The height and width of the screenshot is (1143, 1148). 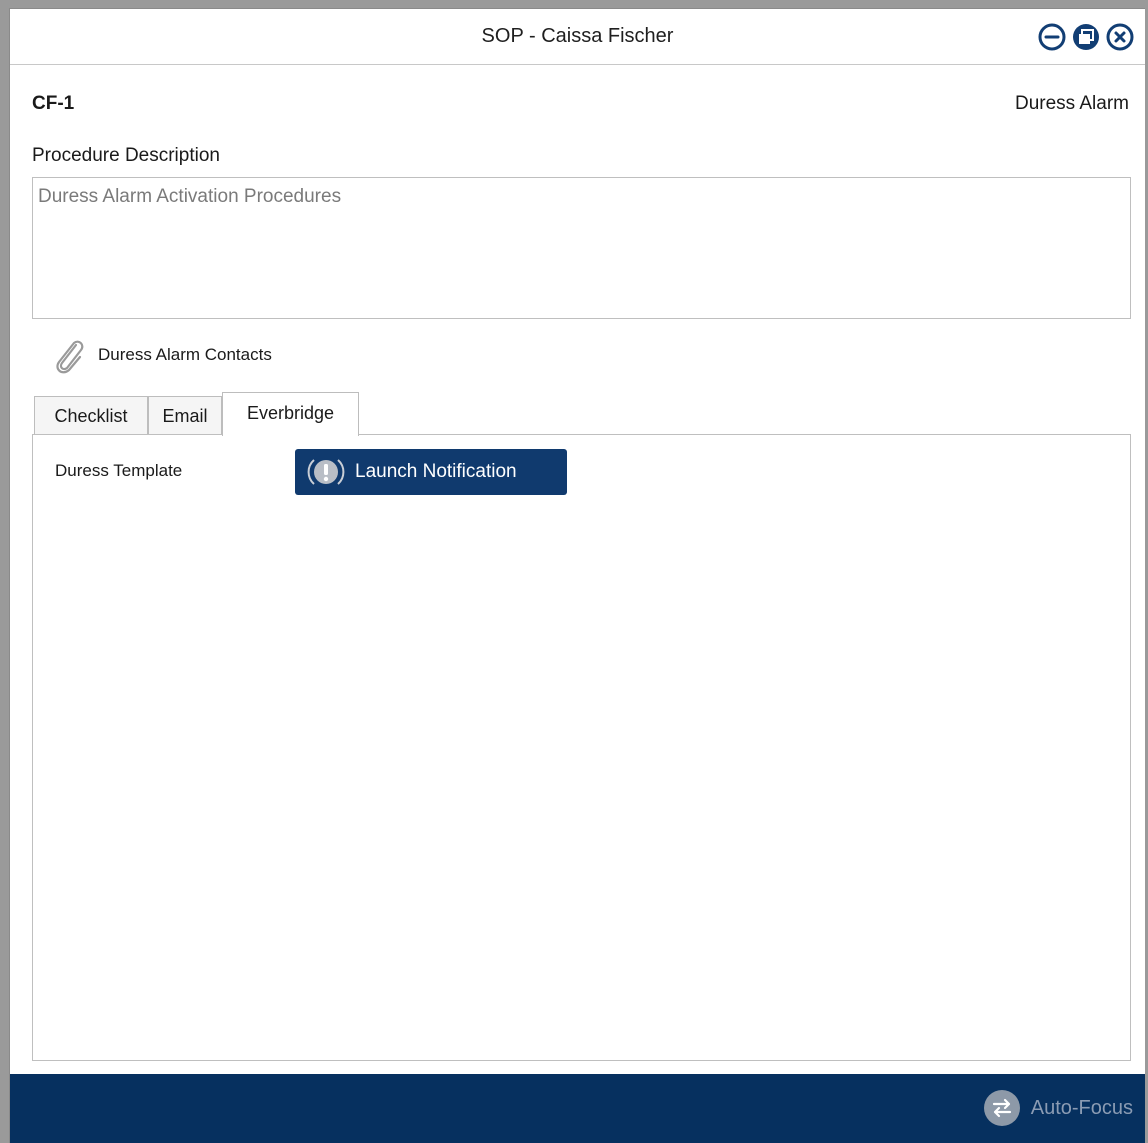 I want to click on restore-icon, so click(x=1086, y=37).